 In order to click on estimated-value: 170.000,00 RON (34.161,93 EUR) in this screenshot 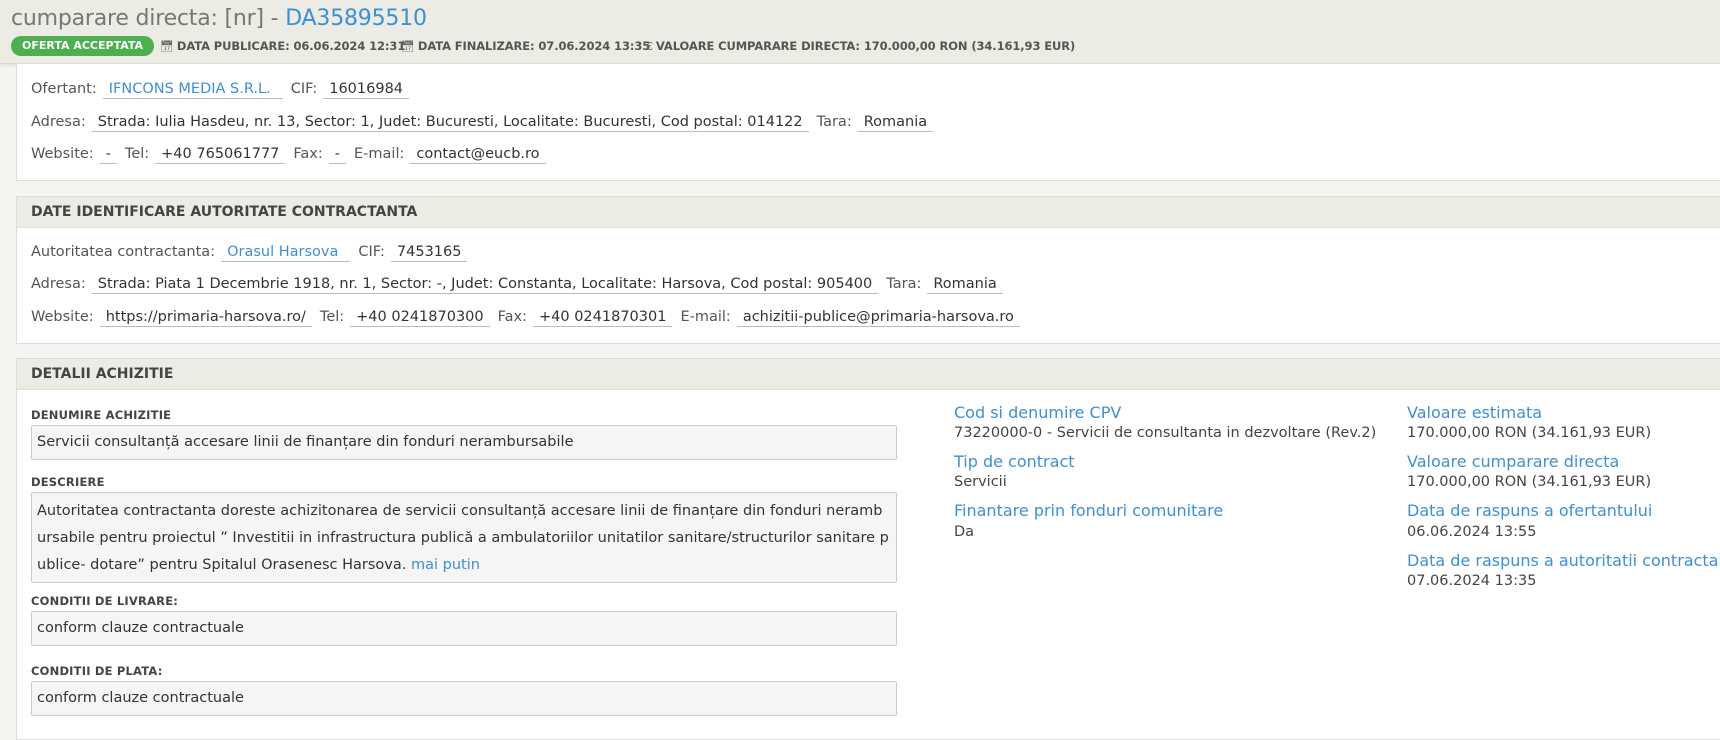, I will do `click(1529, 433)`.